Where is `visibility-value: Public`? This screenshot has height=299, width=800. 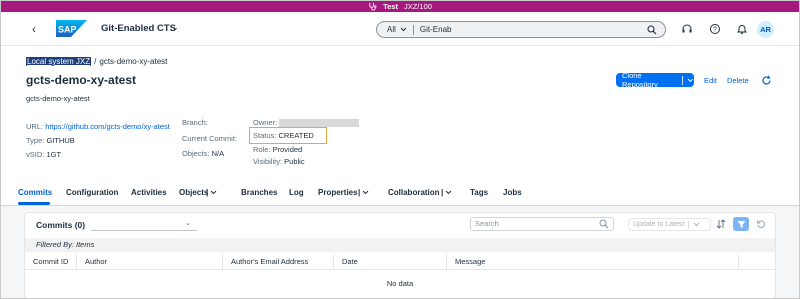 visibility-value: Public is located at coordinates (294, 161).